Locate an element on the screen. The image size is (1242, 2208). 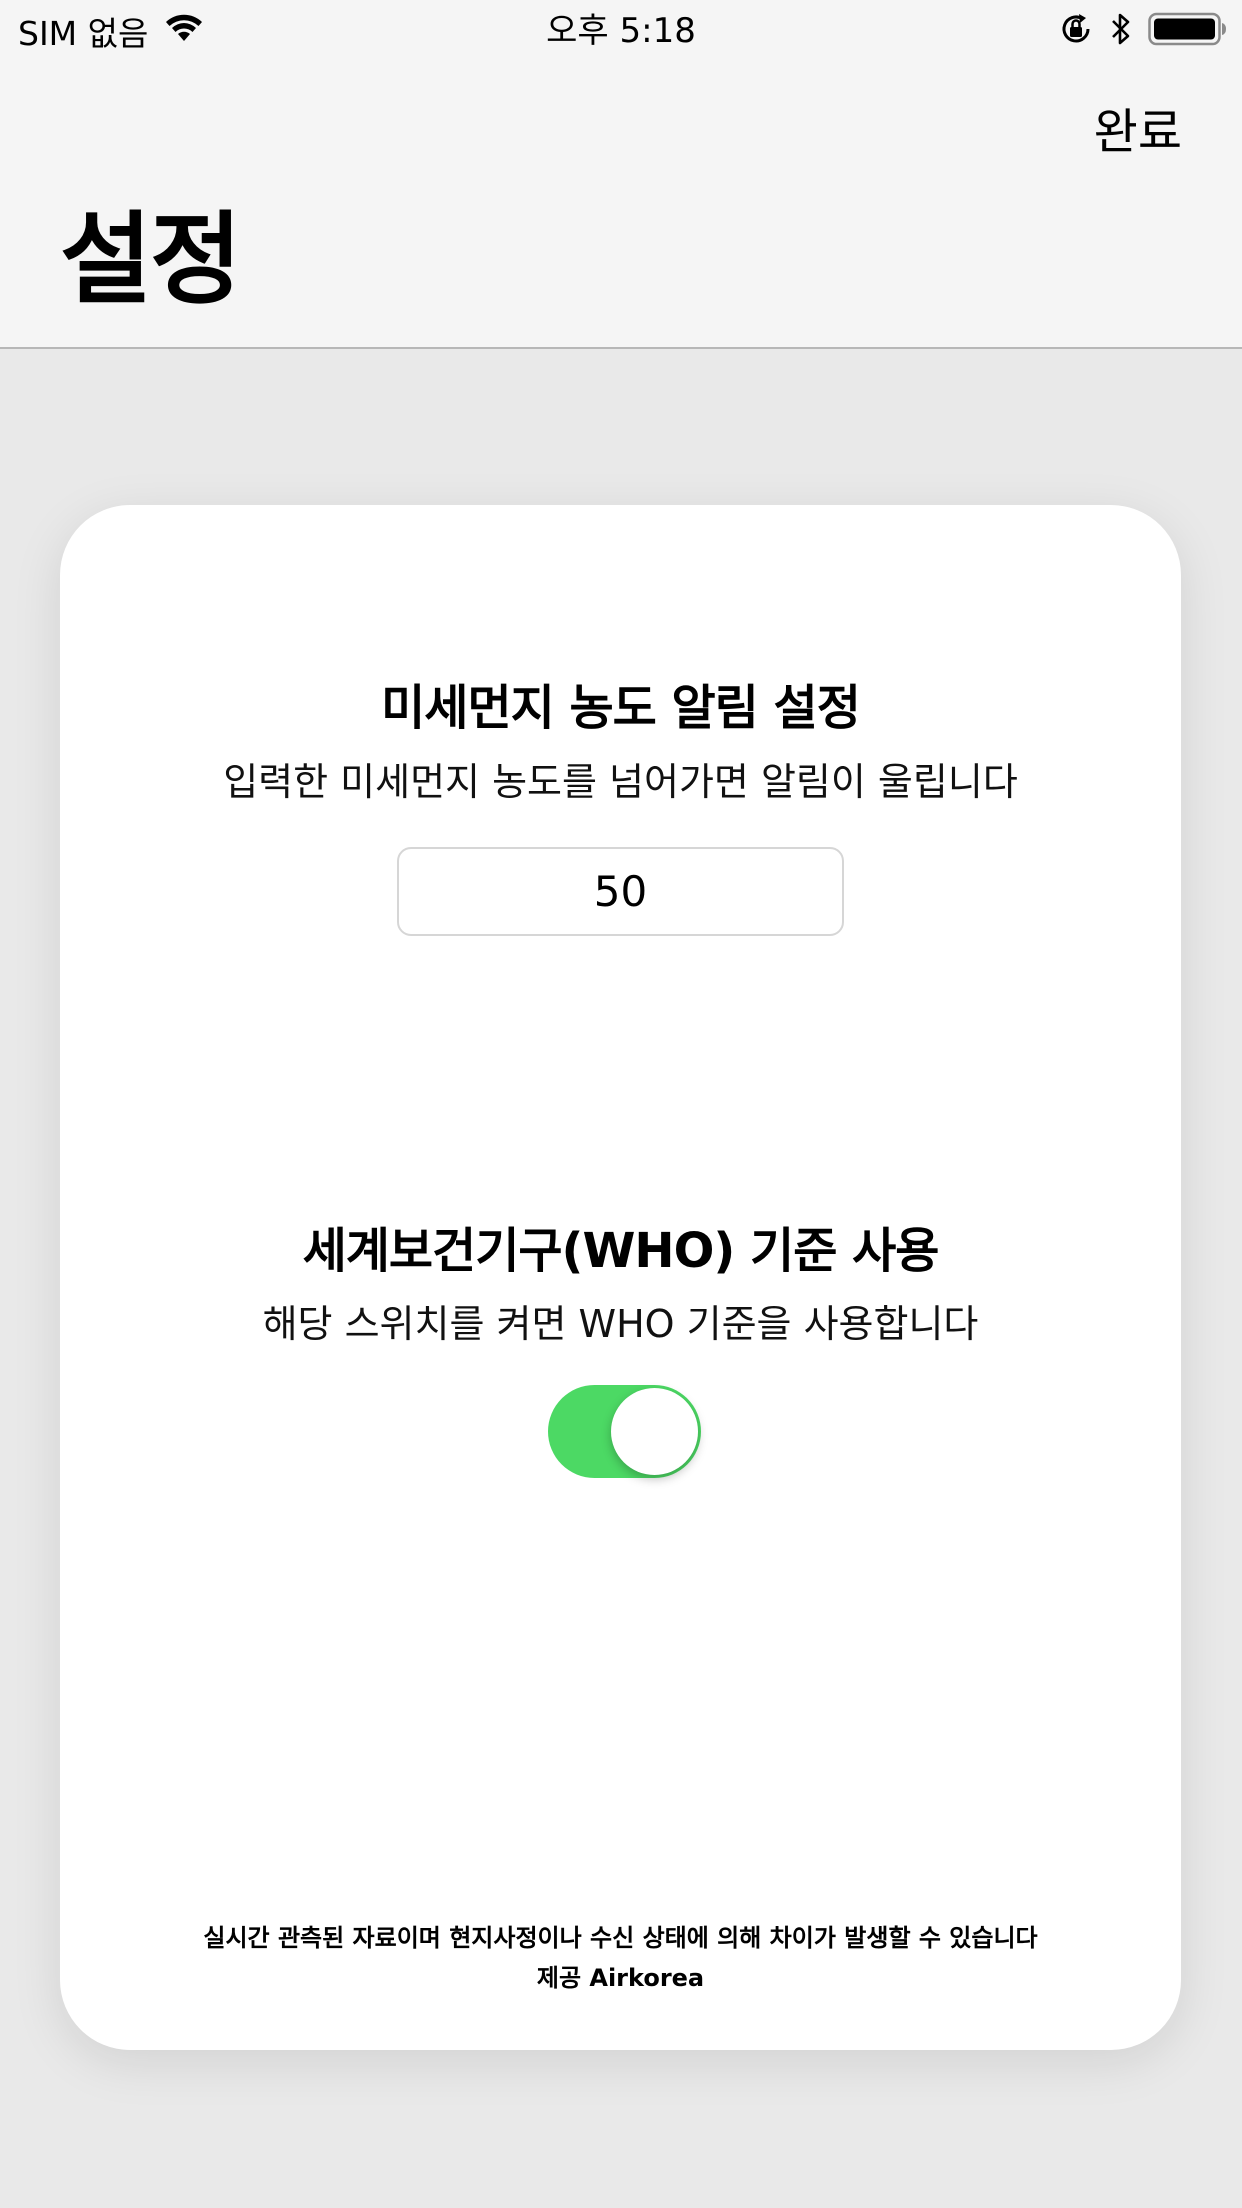
threshold-input is located at coordinates (620, 891).